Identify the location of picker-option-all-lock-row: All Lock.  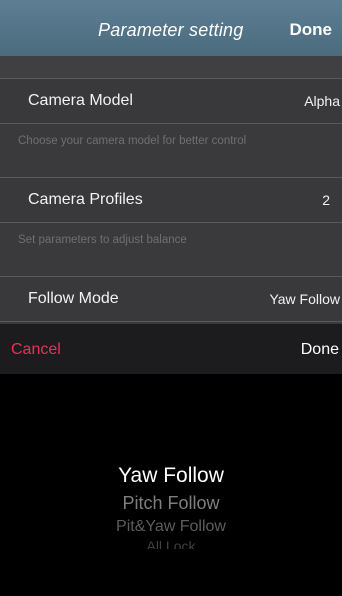
(171, 546).